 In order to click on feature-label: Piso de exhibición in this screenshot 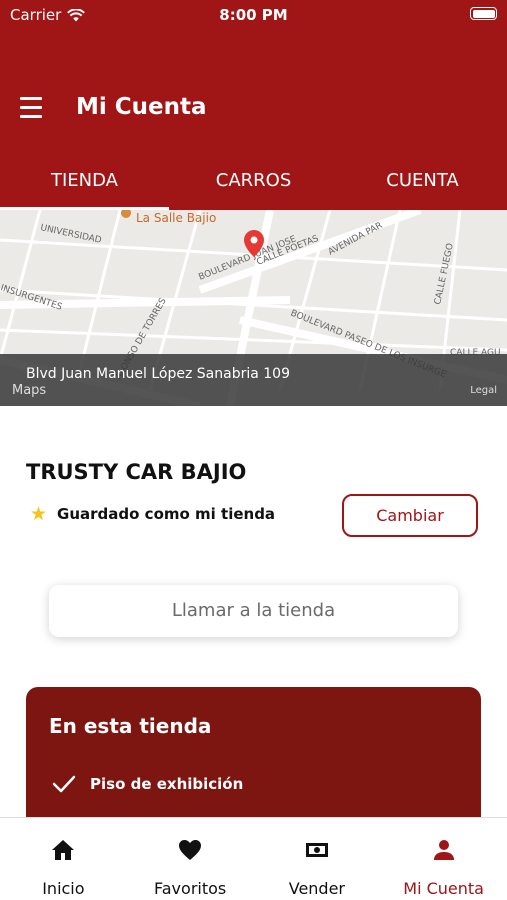, I will do `click(167, 784)`.